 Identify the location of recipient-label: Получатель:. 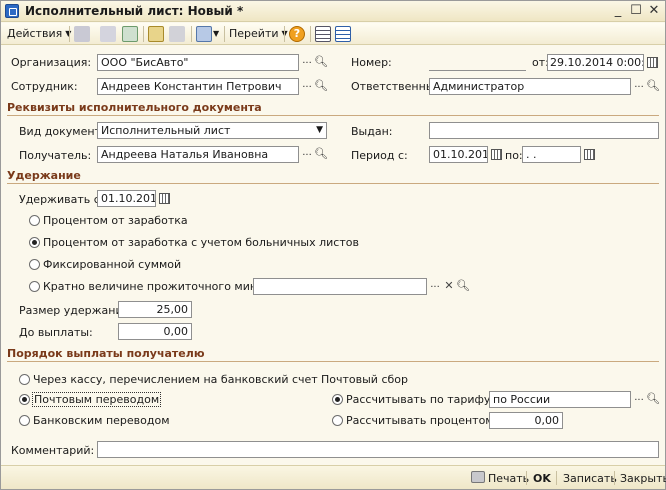
(55, 155).